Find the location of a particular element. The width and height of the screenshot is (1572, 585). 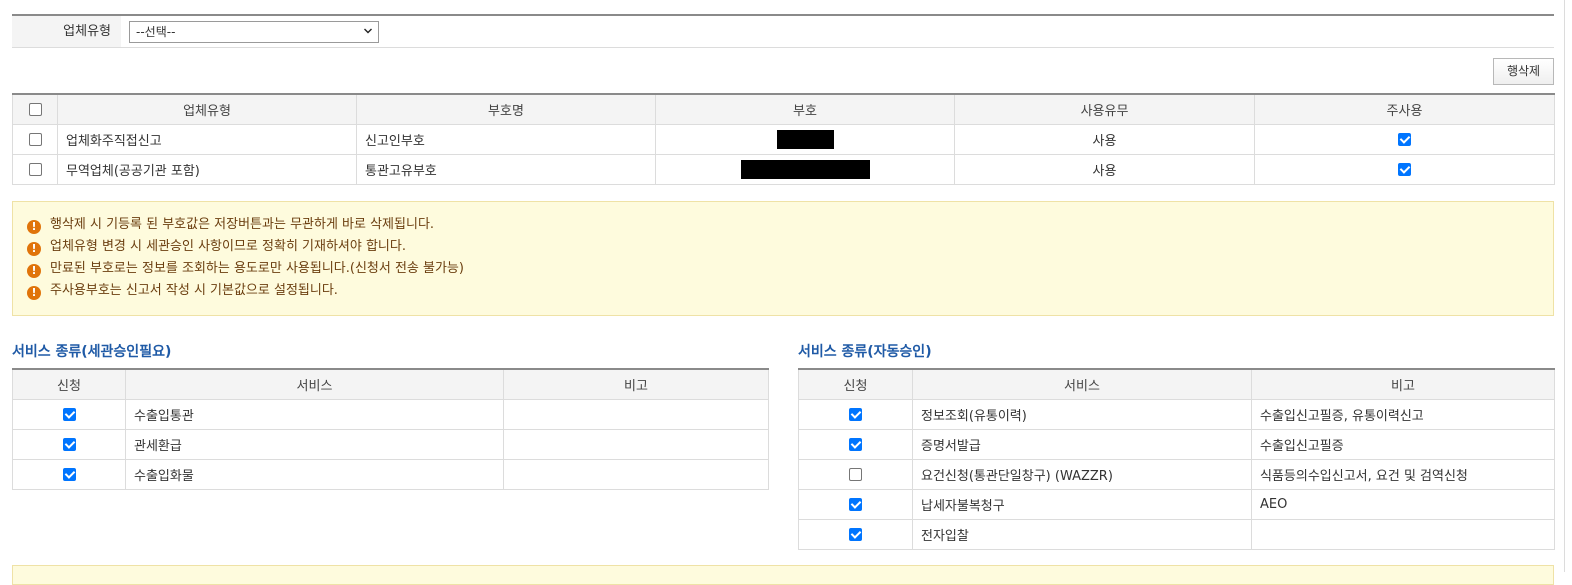

table-row: 증명서발급 수출입신고필증 is located at coordinates (1176, 444).